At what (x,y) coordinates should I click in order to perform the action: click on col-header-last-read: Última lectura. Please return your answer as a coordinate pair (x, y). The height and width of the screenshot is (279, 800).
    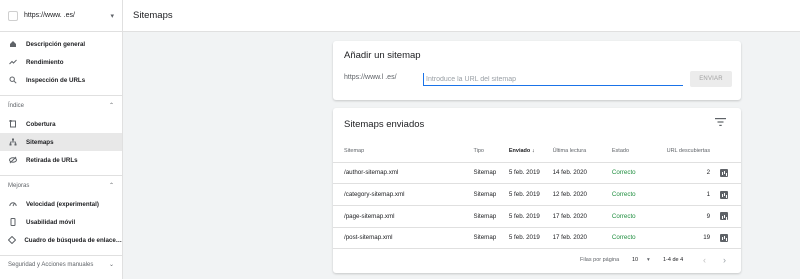
    Looking at the image, I should click on (582, 151).